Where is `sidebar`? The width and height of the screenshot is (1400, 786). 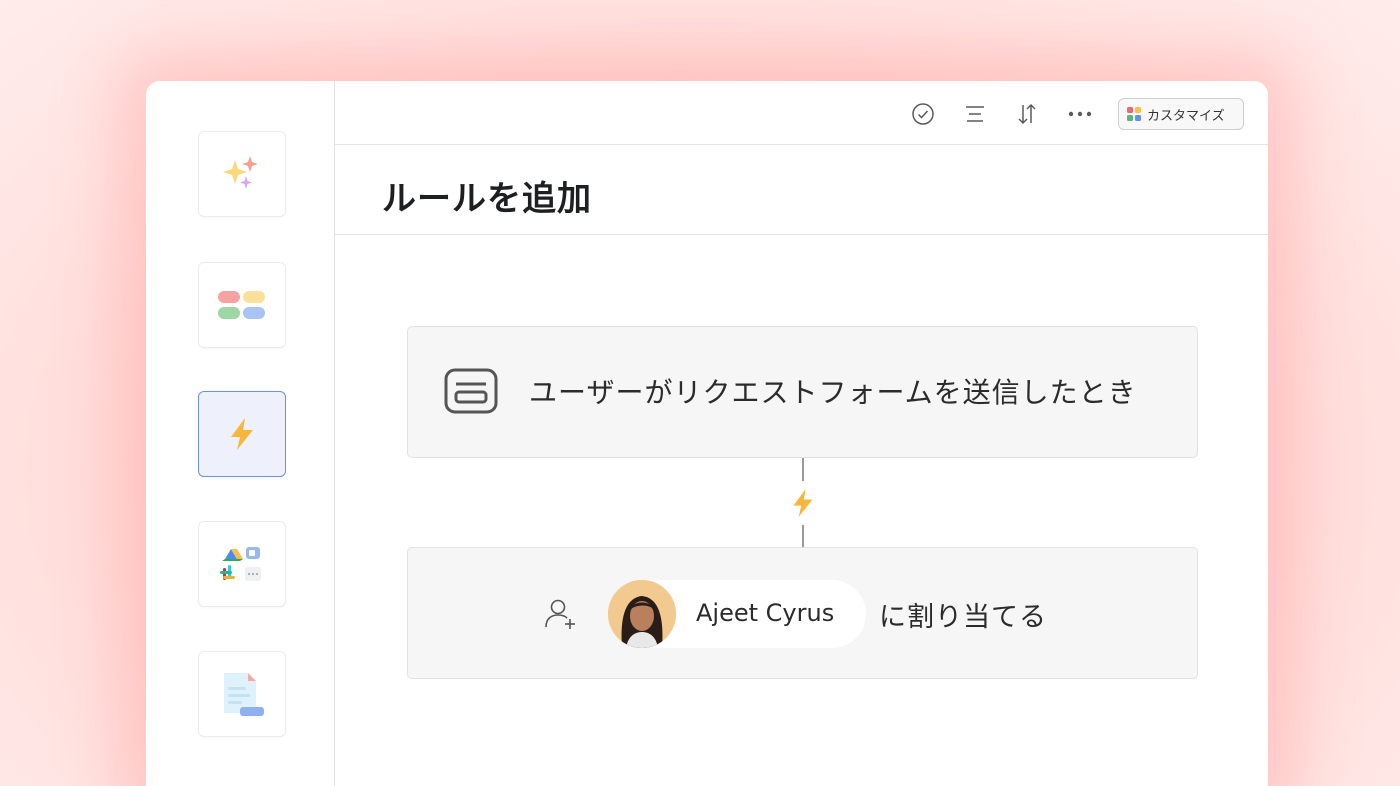 sidebar is located at coordinates (240, 433).